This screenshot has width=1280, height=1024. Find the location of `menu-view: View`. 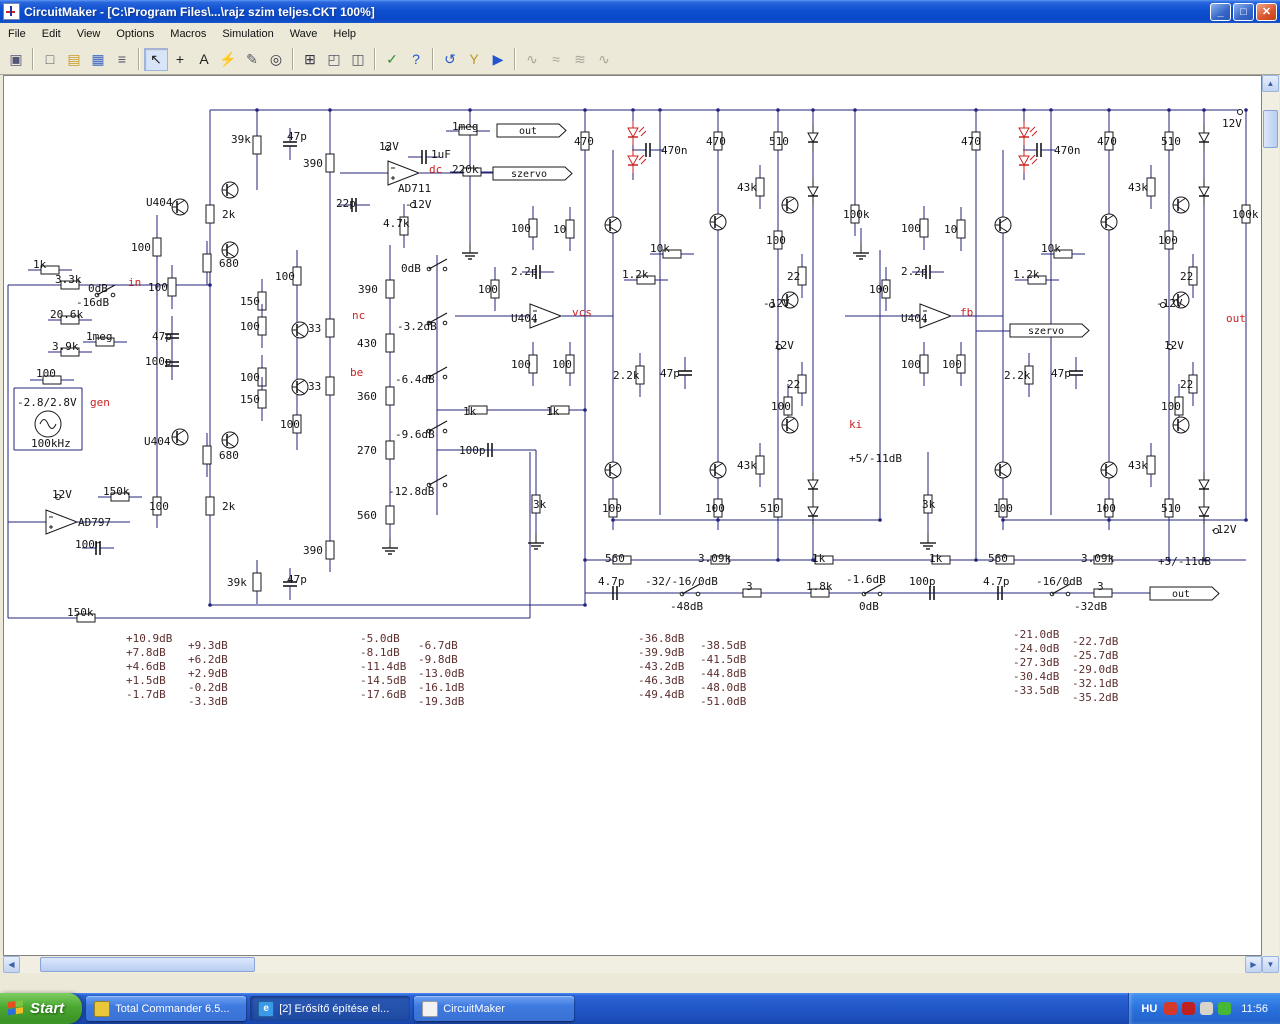

menu-view: View is located at coordinates (89, 34).